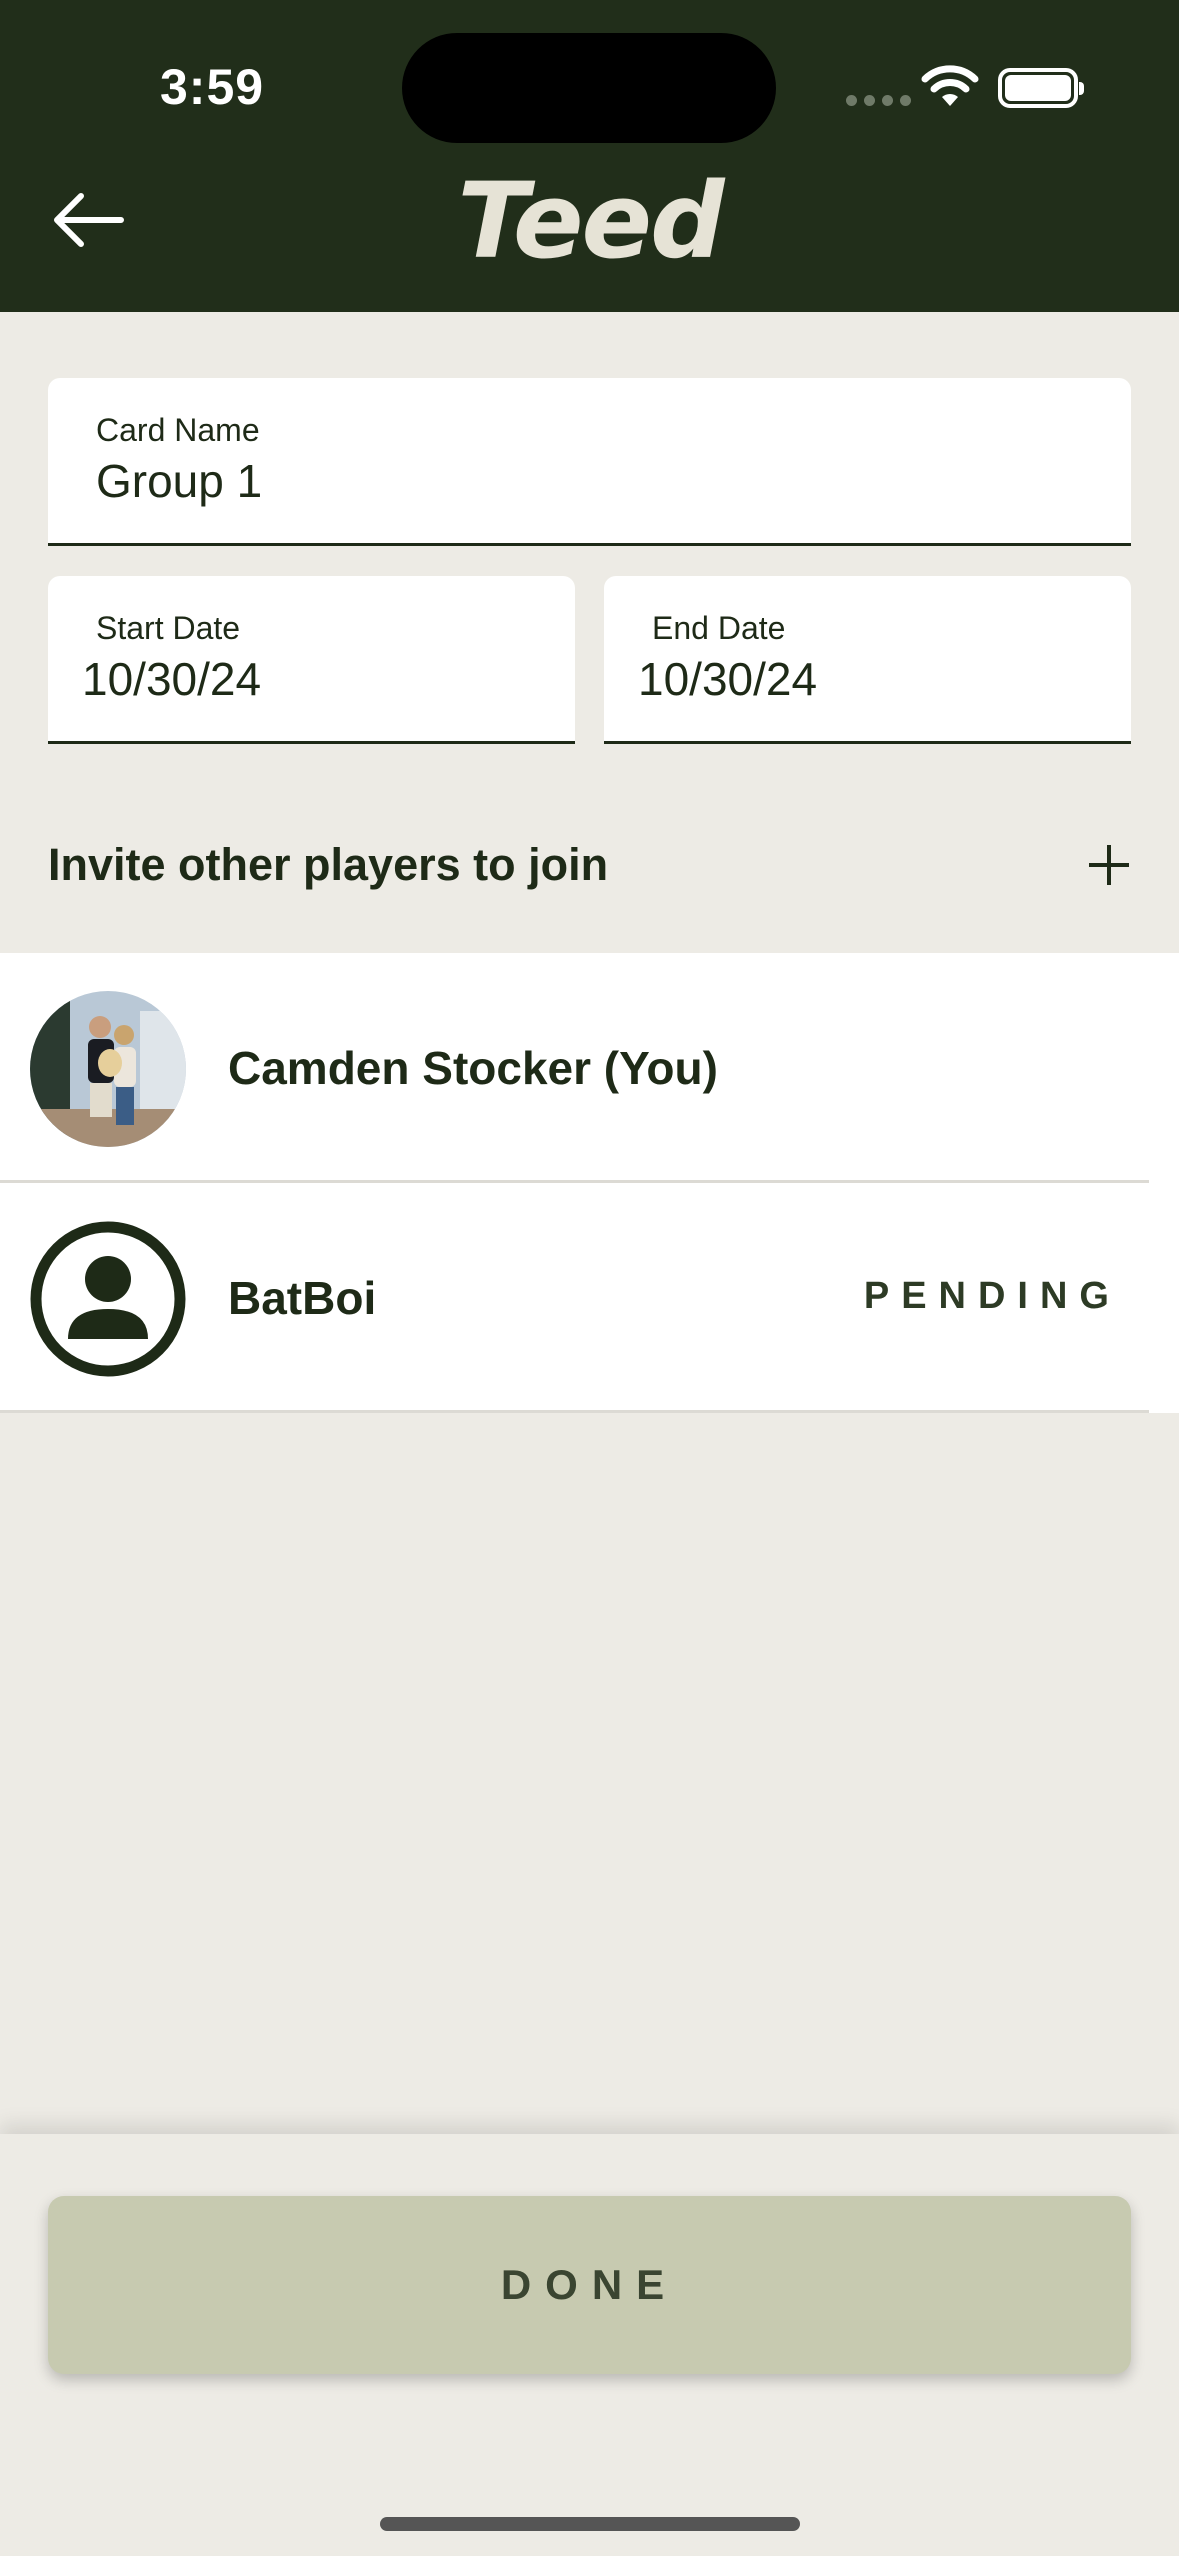 The width and height of the screenshot is (1179, 2556). I want to click on start-date-label: Start Date, so click(168, 628).